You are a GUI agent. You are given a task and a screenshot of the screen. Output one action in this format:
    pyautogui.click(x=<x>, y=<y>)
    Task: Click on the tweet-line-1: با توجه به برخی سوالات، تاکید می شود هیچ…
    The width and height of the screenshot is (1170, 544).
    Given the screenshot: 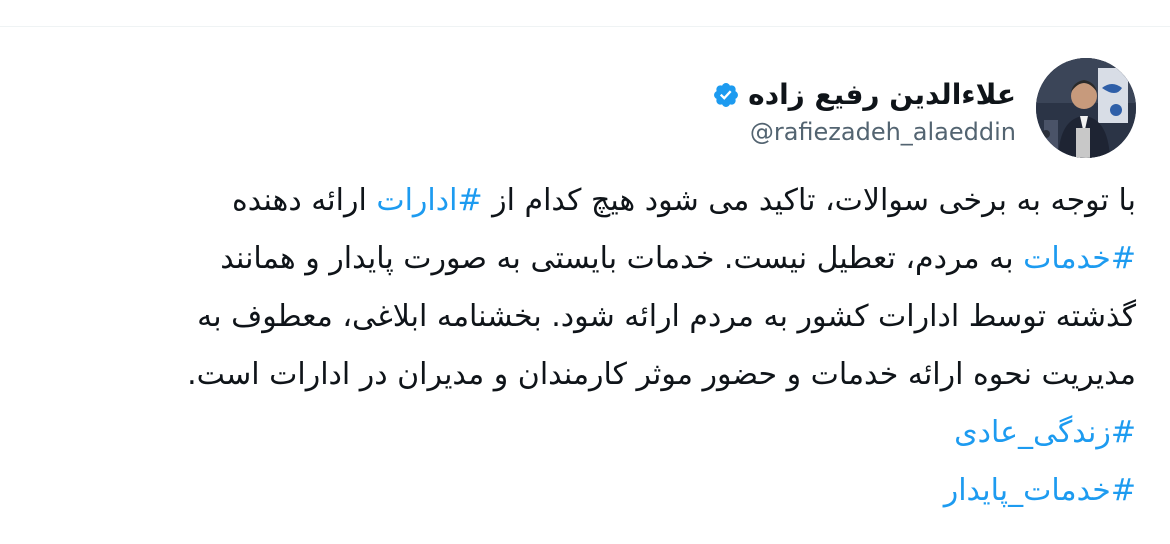 What is the action you would take?
    pyautogui.click(x=583, y=201)
    